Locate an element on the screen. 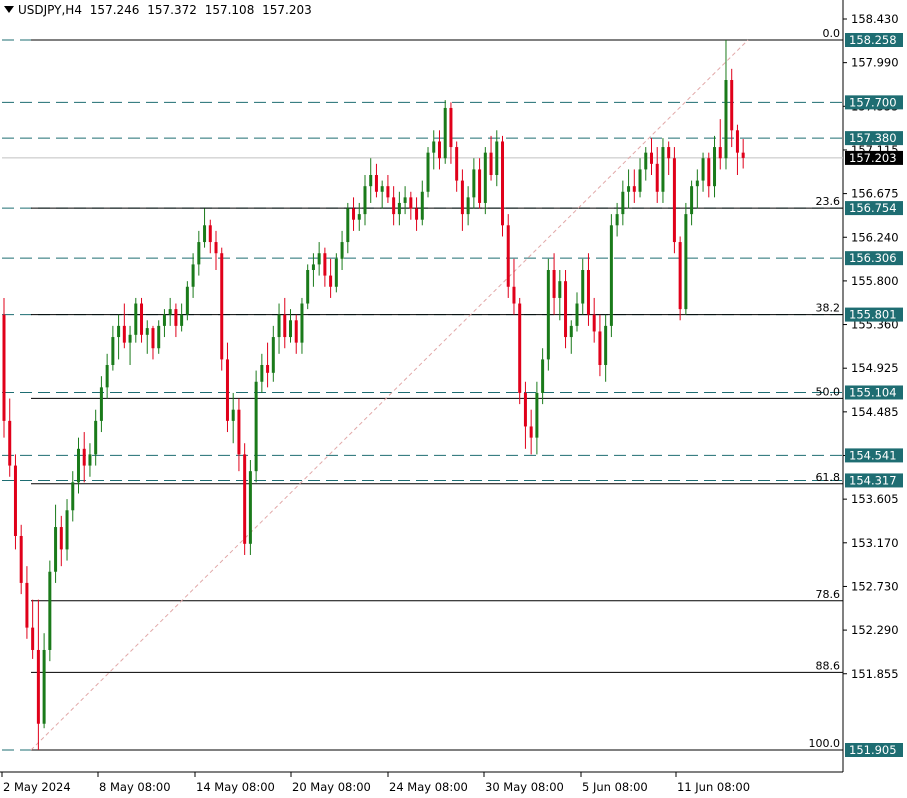  fibonacci-level-label: 38.2 is located at coordinates (828, 308).